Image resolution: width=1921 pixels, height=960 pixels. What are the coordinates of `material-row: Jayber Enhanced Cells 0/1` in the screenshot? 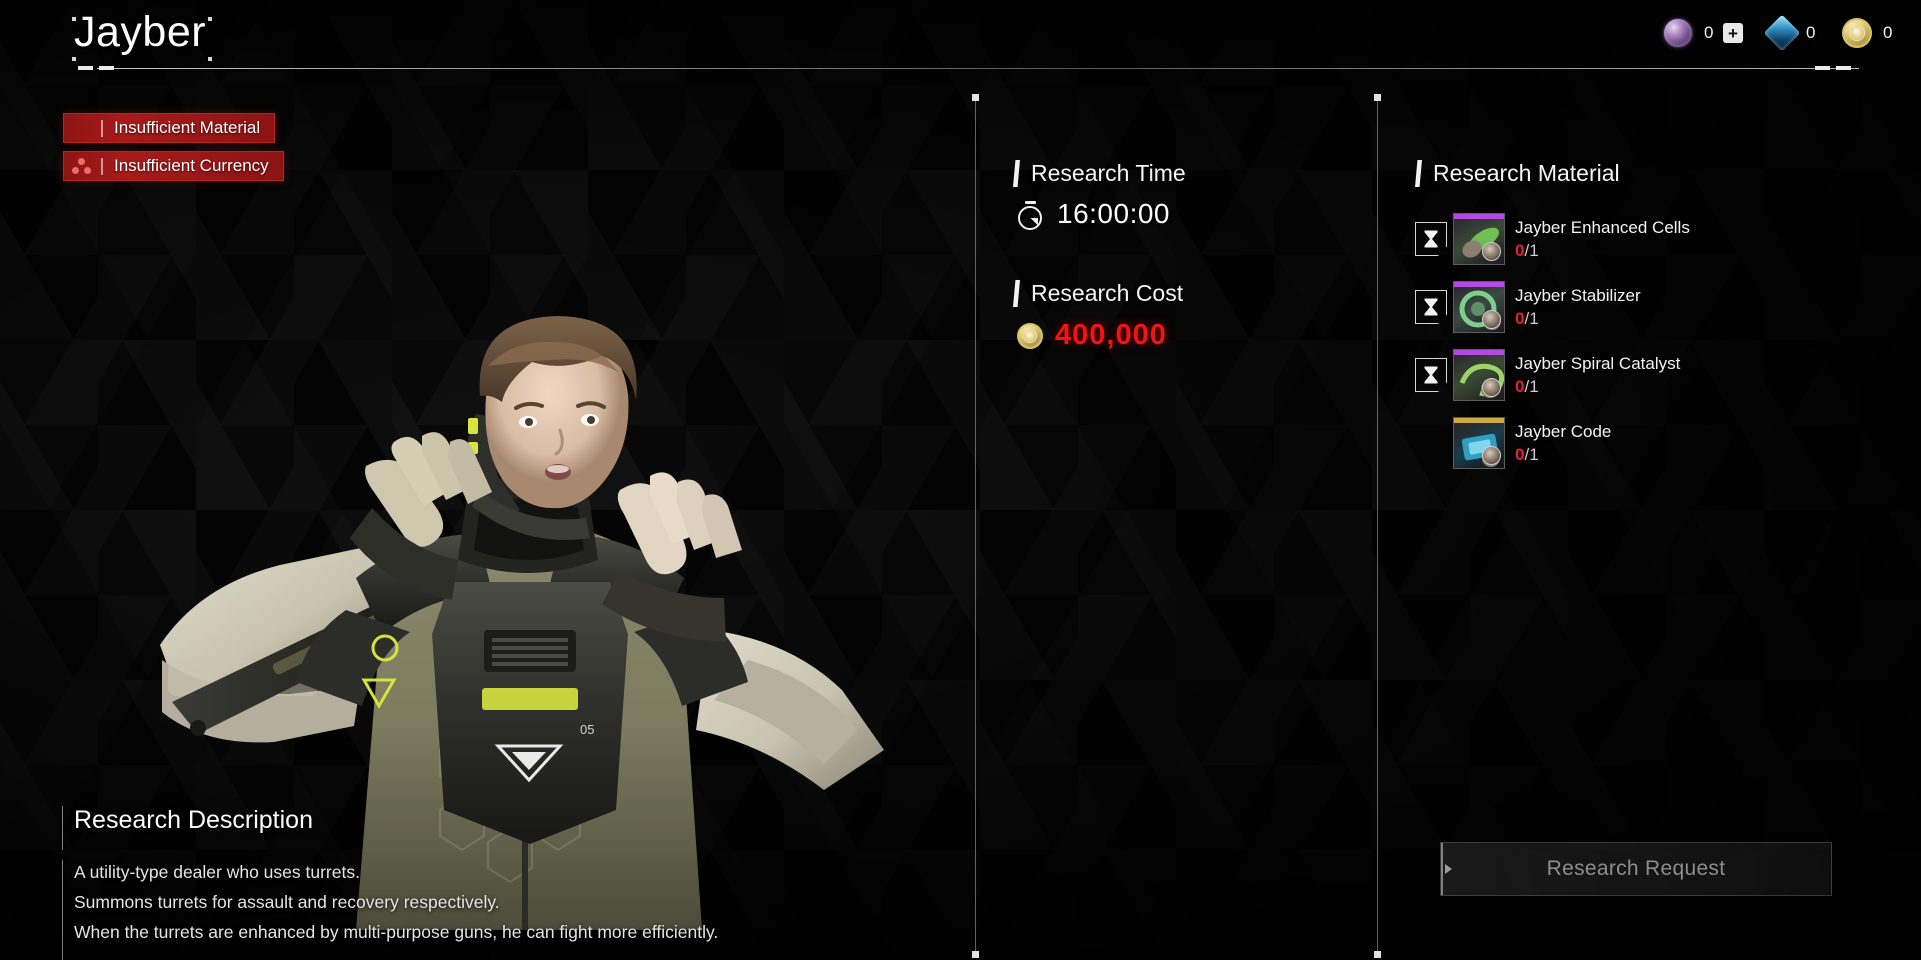 It's located at (1645, 239).